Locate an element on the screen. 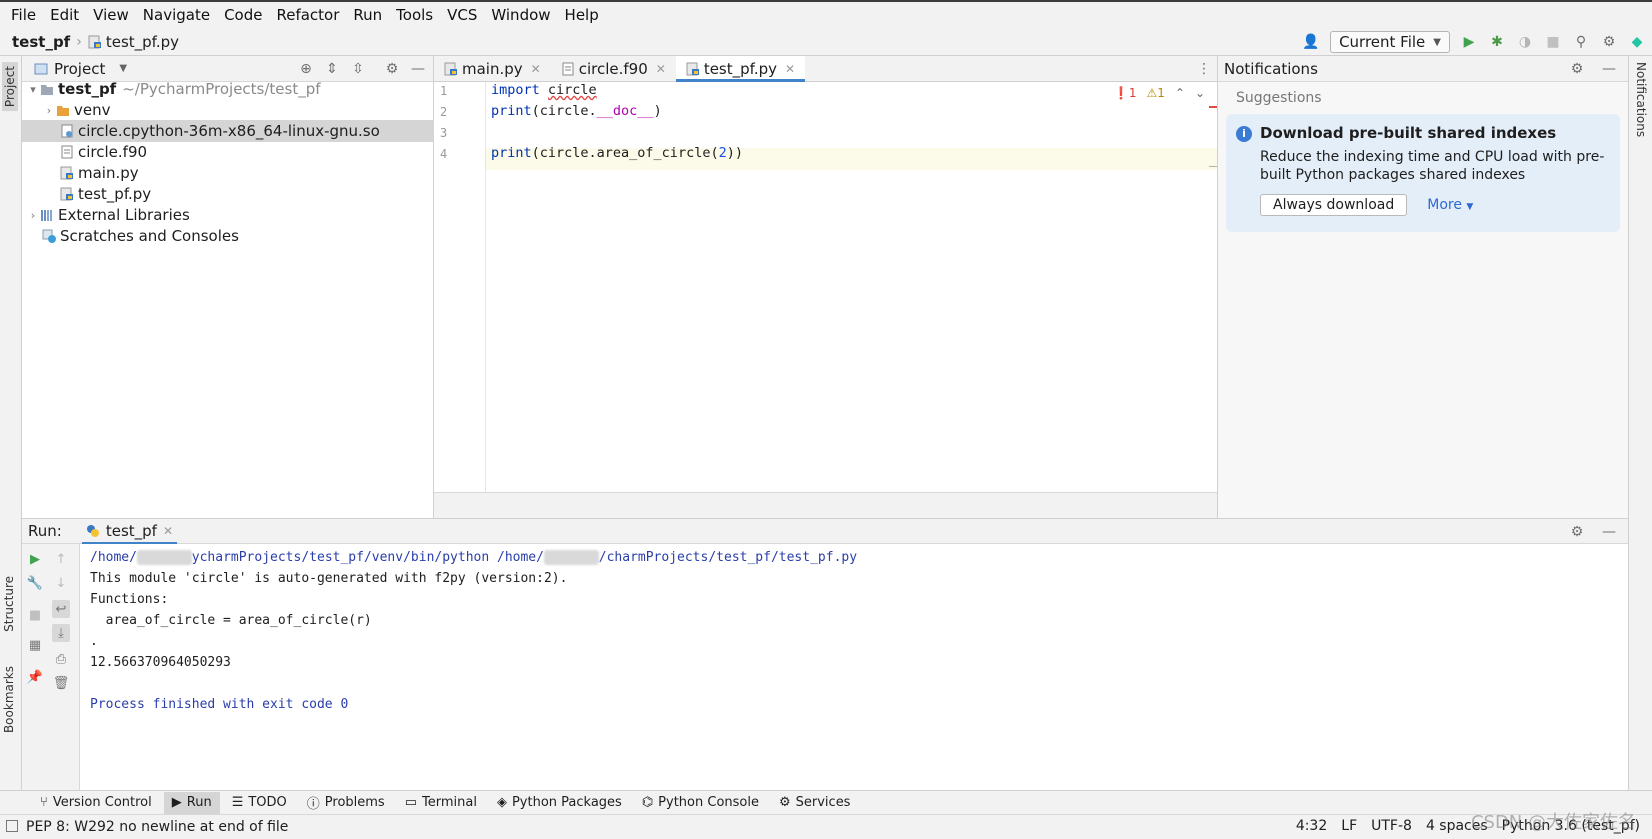  code-line-4: print(circle.area_of_circle(2)) is located at coordinates (617, 153).